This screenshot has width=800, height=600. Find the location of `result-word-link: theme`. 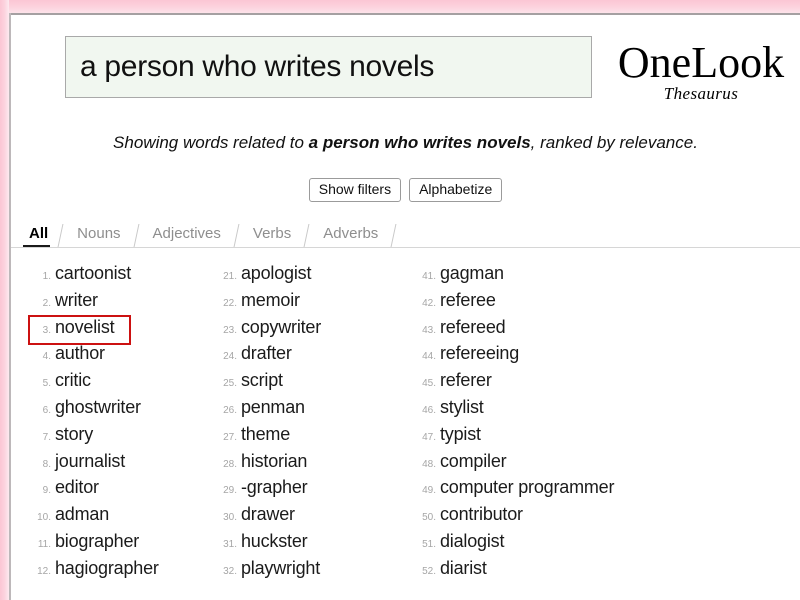

result-word-link: theme is located at coordinates (265, 434).